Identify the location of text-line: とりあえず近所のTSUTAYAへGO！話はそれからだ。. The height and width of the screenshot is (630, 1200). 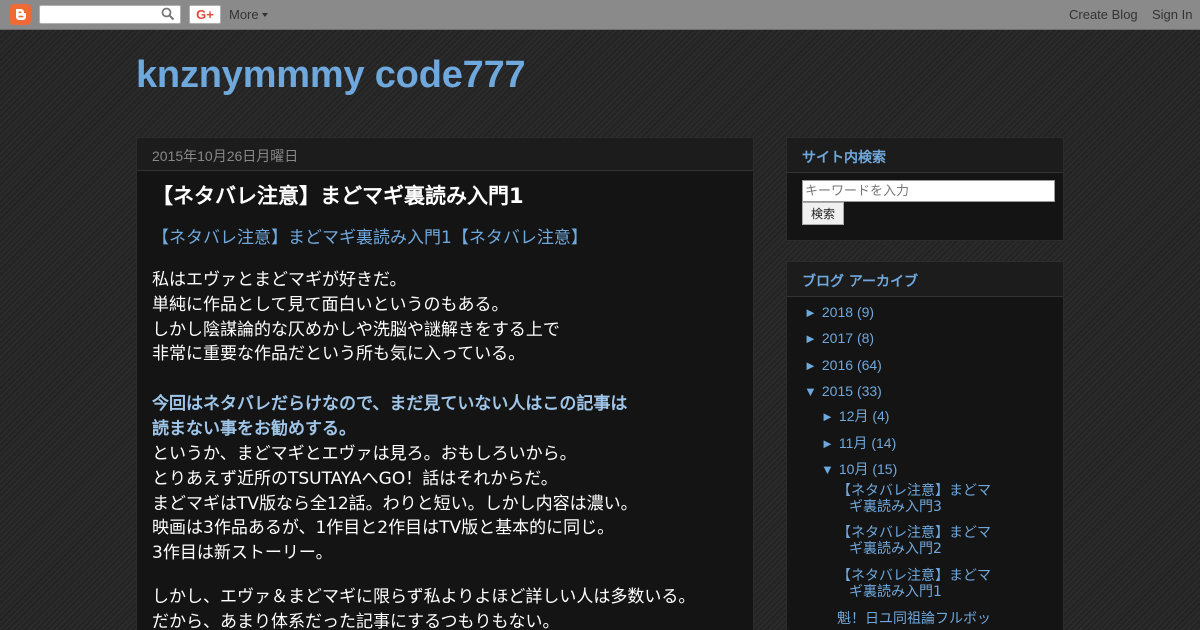
(355, 478).